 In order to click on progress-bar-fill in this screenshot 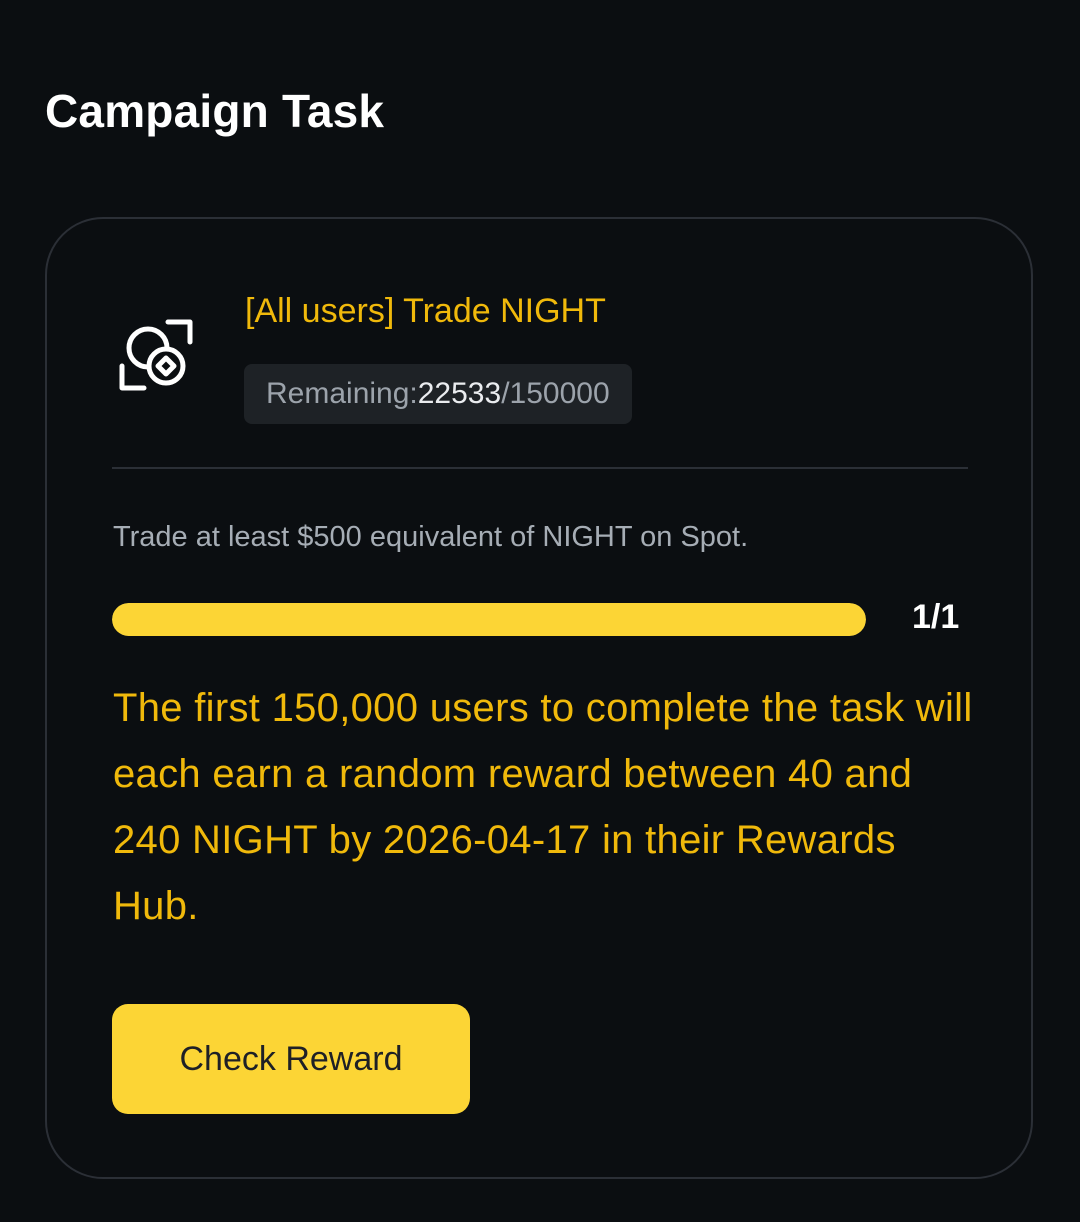, I will do `click(489, 619)`.